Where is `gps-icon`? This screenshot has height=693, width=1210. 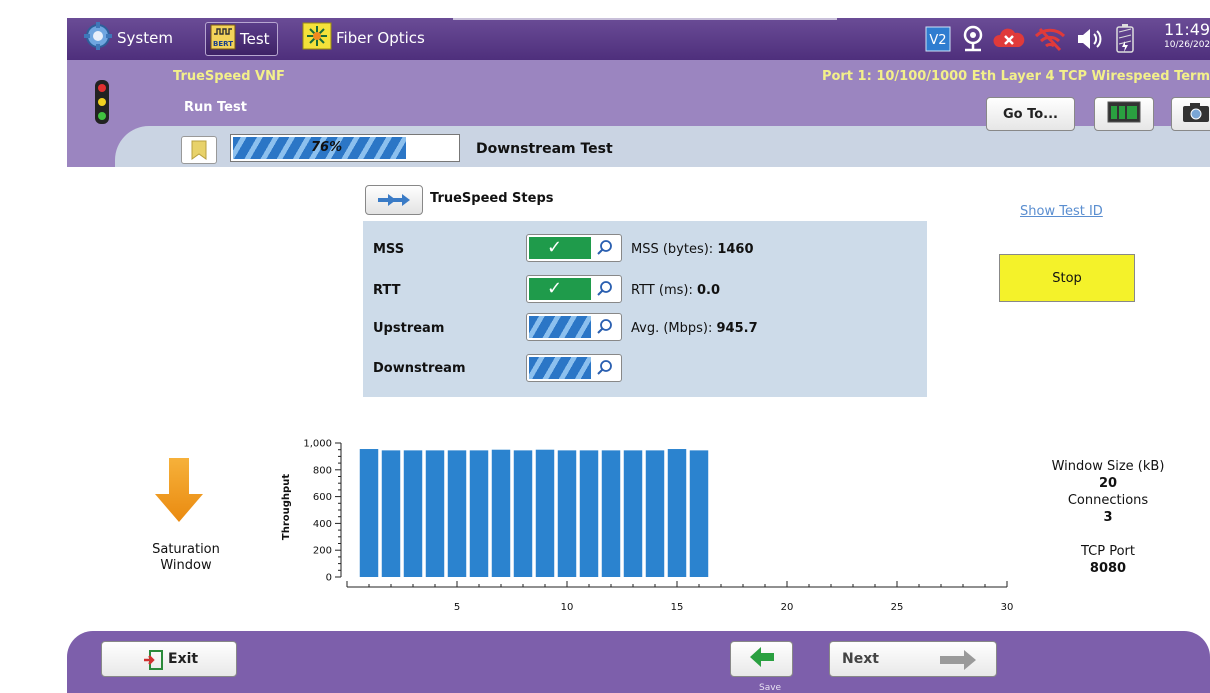 gps-icon is located at coordinates (973, 39).